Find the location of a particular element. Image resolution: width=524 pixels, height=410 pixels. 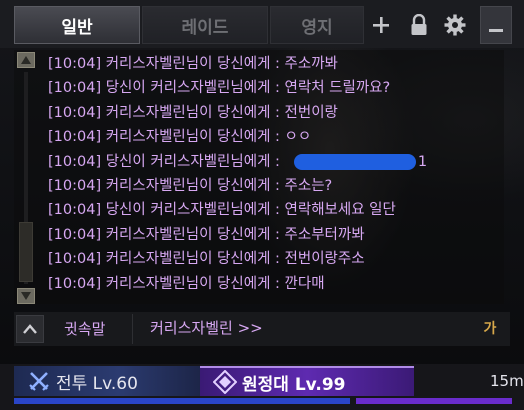

message-suffix: 1 is located at coordinates (422, 161).